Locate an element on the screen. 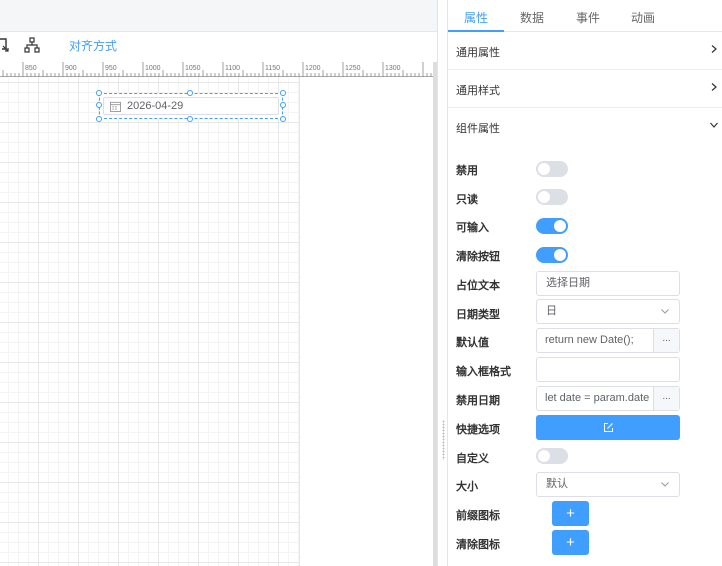 This screenshot has height=566, width=722. panel-tabs: 属性 数据 事件 动画 is located at coordinates (585, 16).